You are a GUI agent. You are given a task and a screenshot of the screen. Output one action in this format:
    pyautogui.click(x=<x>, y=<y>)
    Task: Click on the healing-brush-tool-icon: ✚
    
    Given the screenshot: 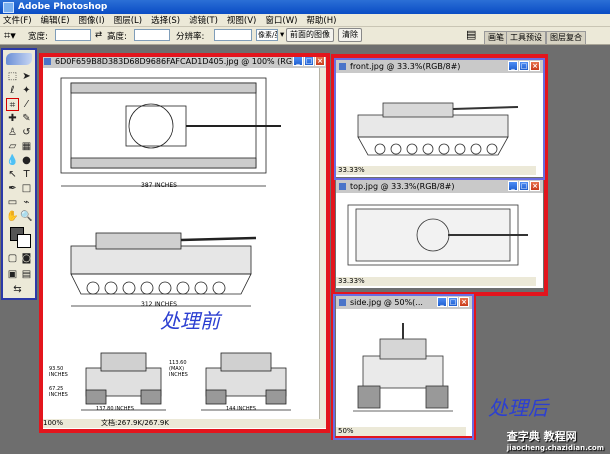 What is the action you would take?
    pyautogui.click(x=12, y=118)
    